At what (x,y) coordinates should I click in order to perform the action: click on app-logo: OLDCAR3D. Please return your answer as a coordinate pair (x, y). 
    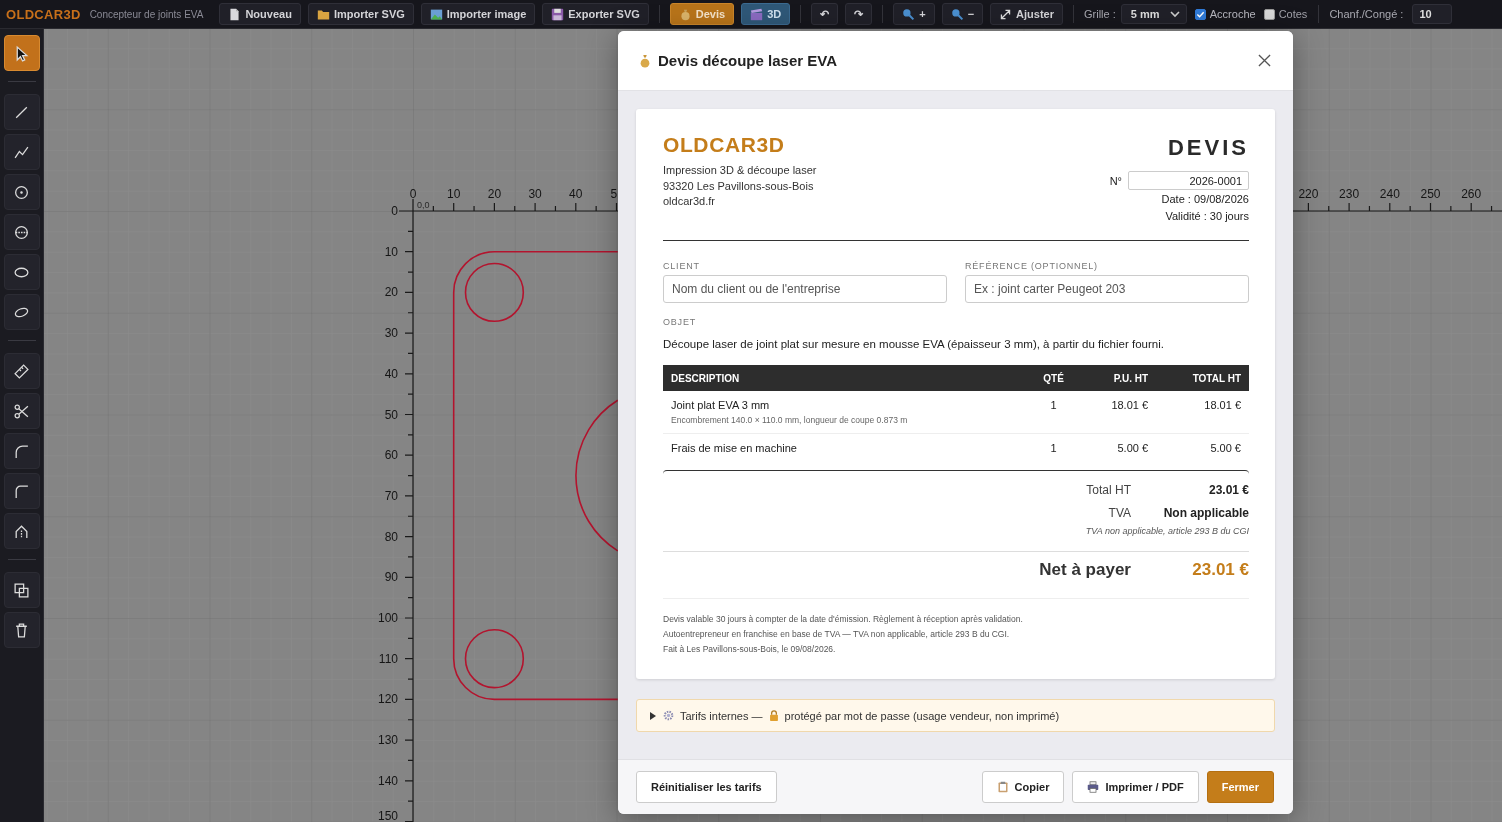
    Looking at the image, I should click on (43, 14).